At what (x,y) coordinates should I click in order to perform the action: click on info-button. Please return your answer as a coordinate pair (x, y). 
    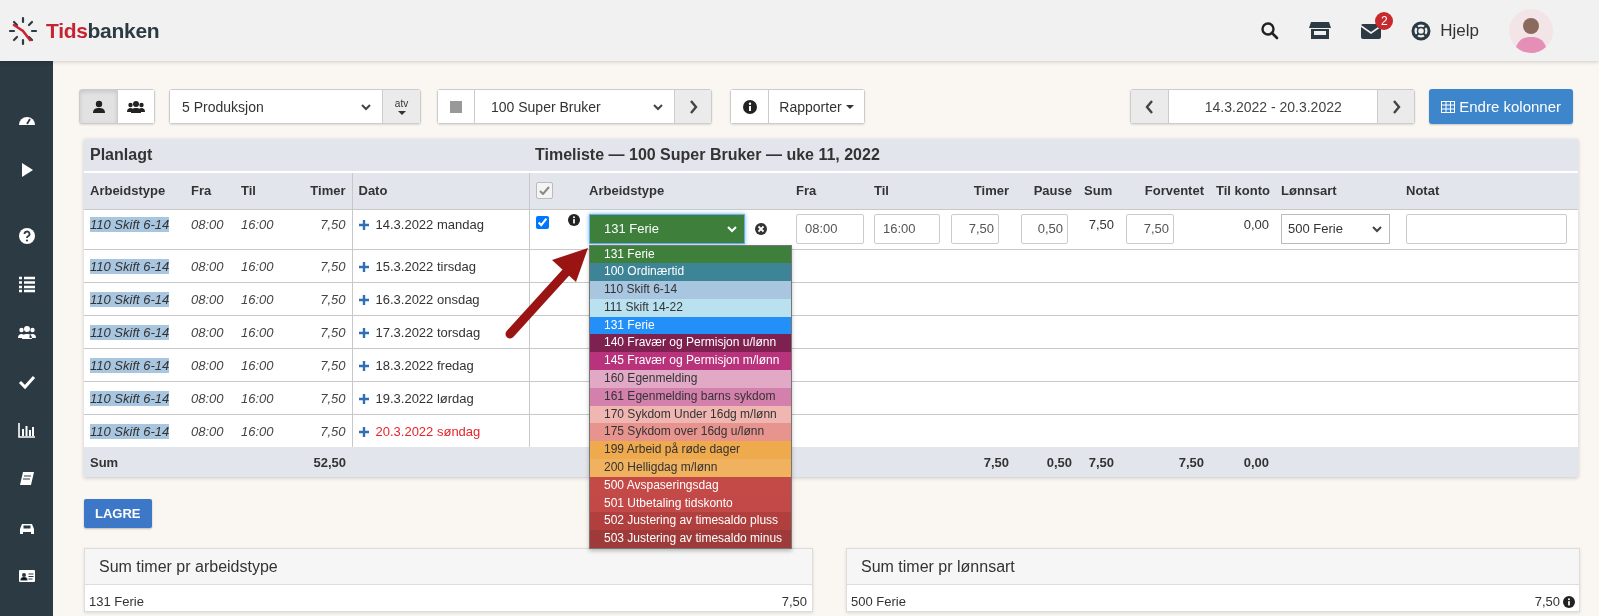
    Looking at the image, I should click on (749, 106).